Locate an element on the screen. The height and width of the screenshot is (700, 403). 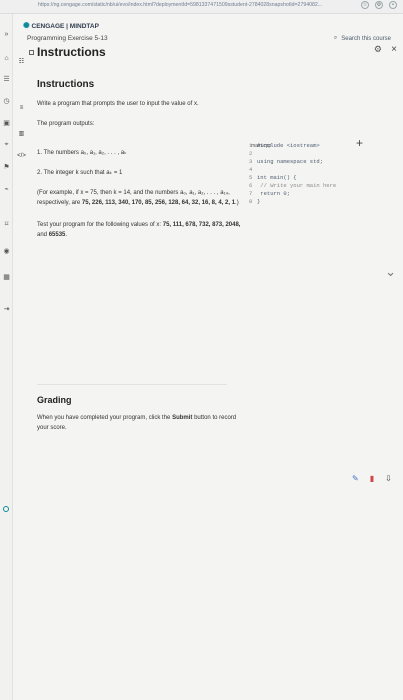
browser-actions: ☆ ⚙ • is located at coordinates (379, 5).